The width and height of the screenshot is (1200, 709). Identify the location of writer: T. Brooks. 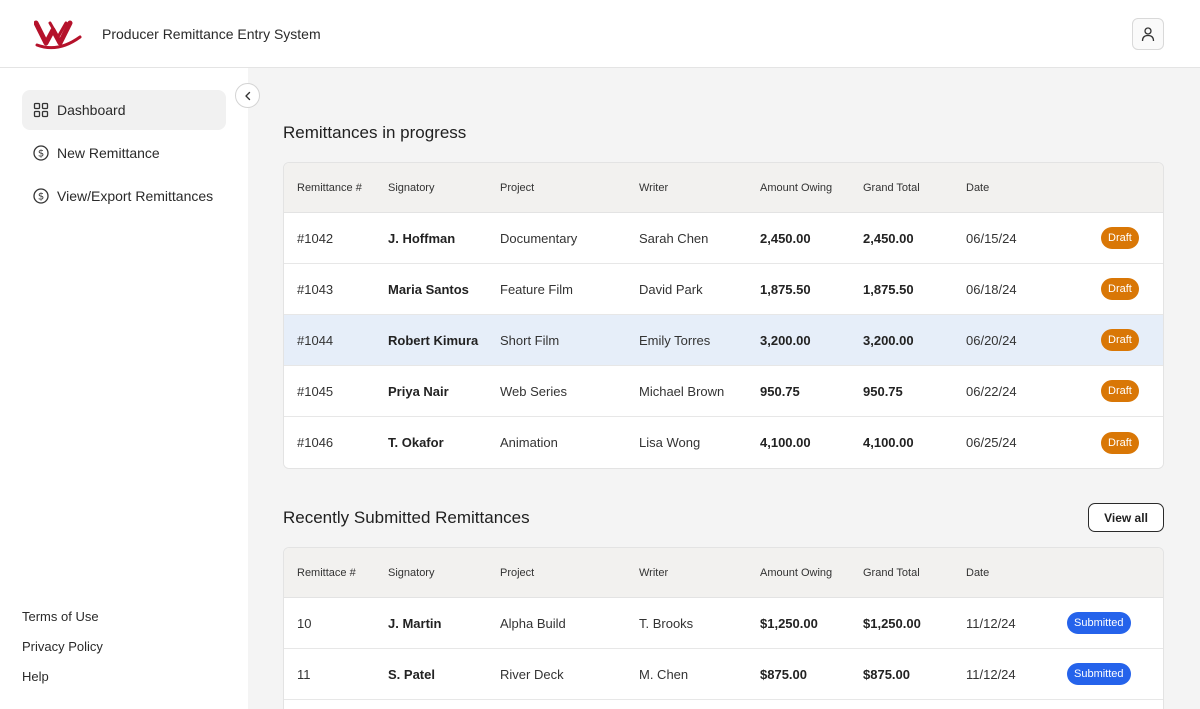
(666, 623).